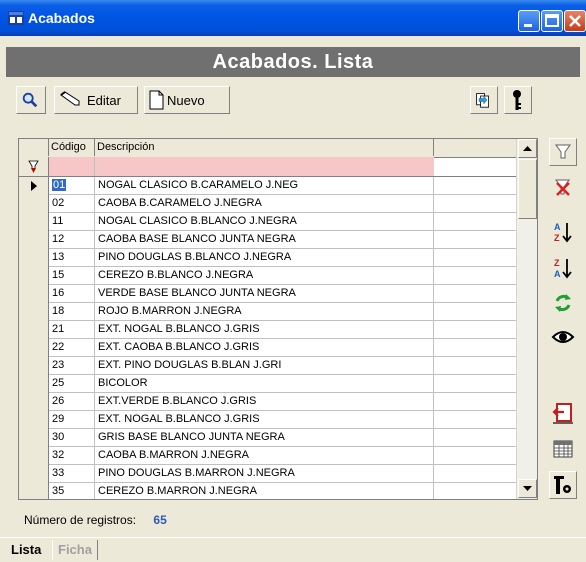 This screenshot has height=562, width=586. I want to click on table-view-button, so click(563, 449).